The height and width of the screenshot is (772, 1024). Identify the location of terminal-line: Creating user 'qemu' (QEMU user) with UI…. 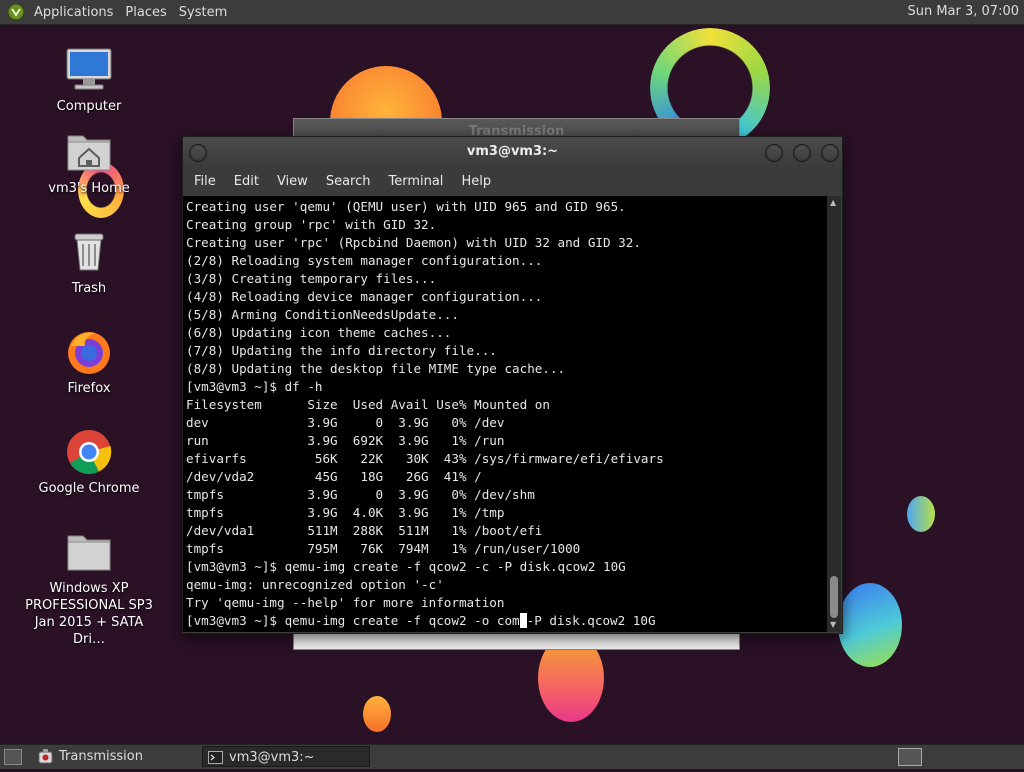
(406, 206).